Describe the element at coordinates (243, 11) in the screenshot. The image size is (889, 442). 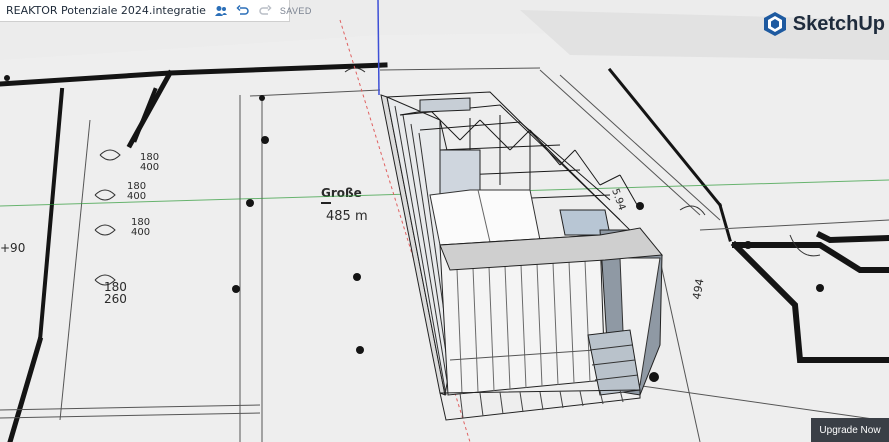
I see `undo-icon` at that location.